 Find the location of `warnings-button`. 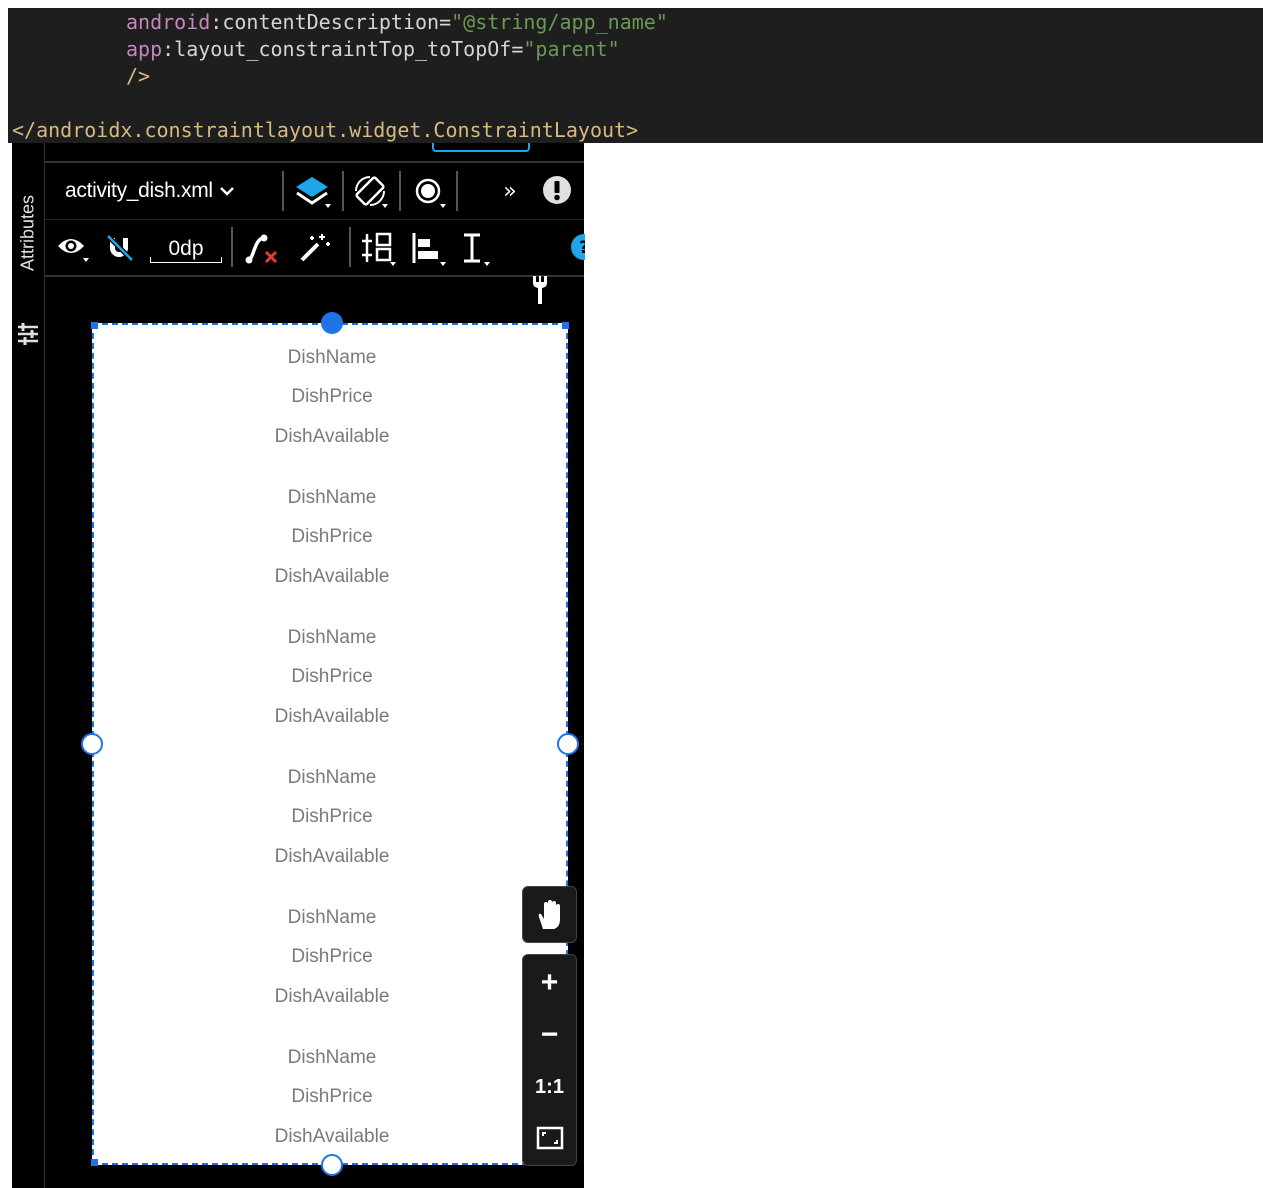

warnings-button is located at coordinates (557, 190).